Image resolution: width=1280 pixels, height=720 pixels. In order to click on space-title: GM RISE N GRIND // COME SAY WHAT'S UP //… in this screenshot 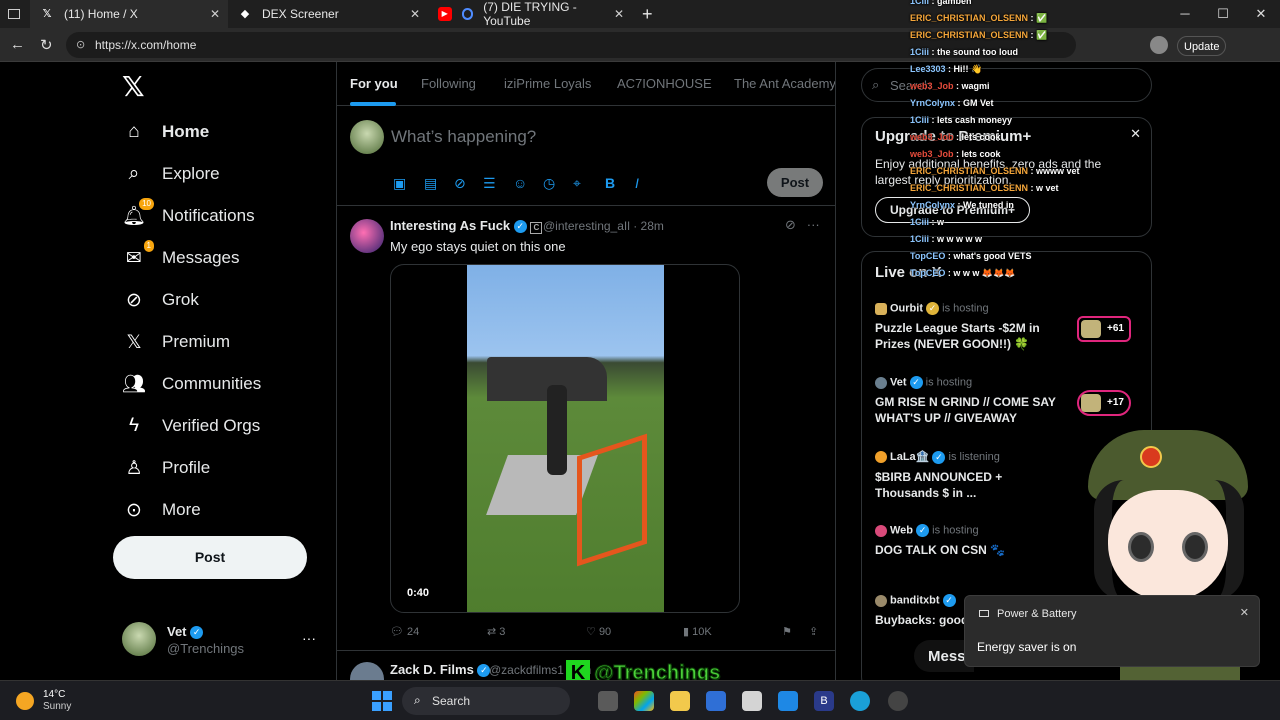, I will do `click(965, 410)`.